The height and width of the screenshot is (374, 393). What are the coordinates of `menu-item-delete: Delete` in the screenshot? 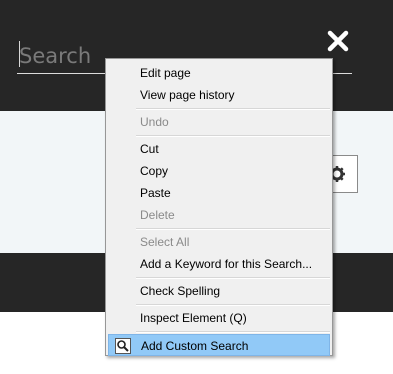 It's located at (219, 215).